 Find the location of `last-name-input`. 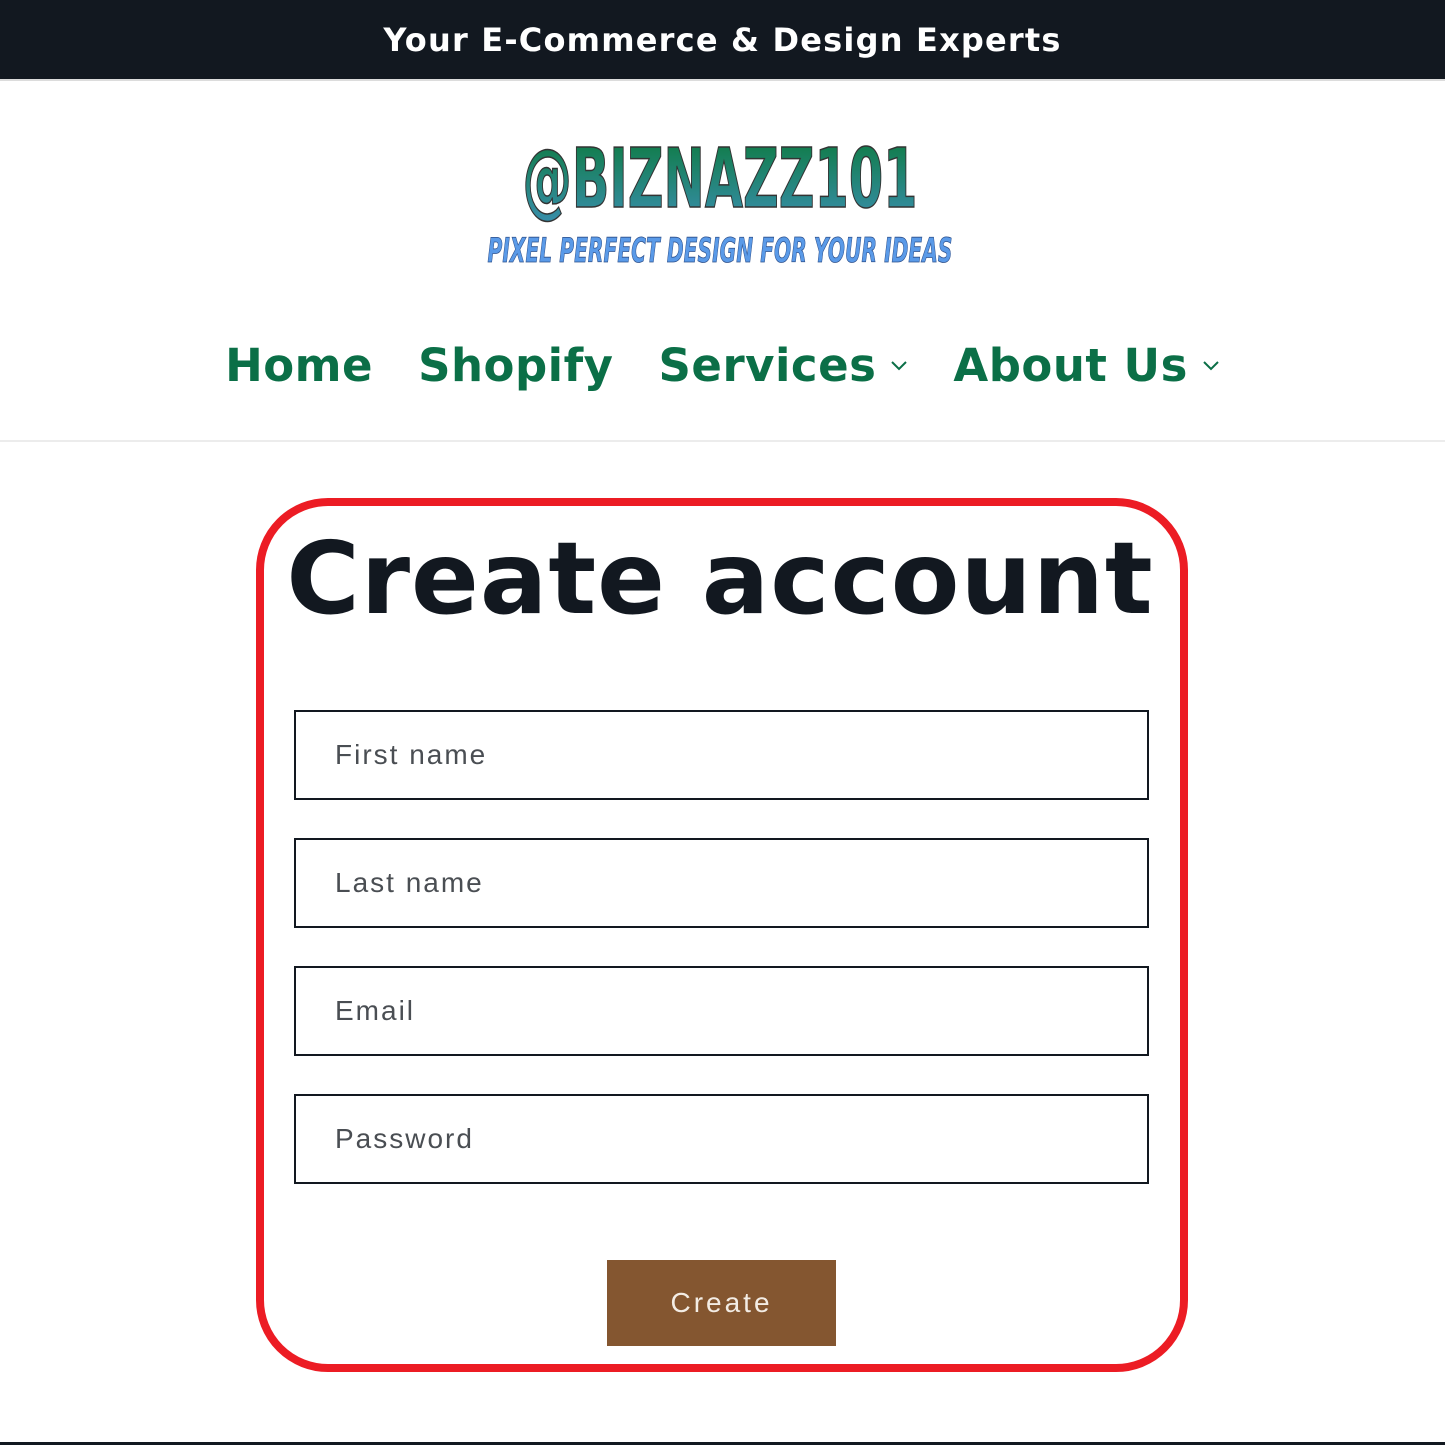

last-name-input is located at coordinates (721, 883).